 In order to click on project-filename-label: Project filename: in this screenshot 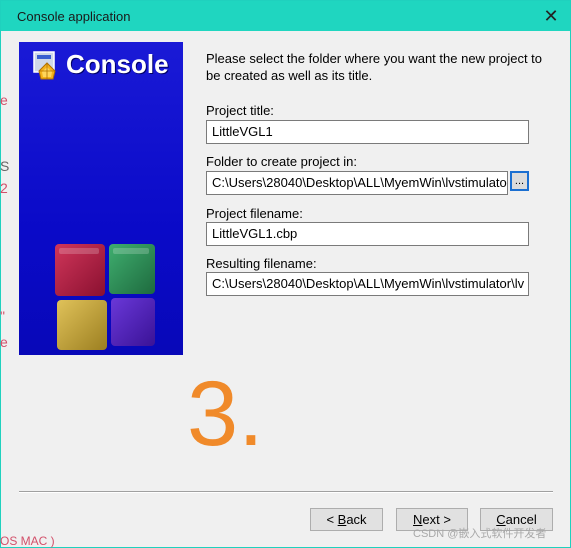, I will do `click(254, 213)`.